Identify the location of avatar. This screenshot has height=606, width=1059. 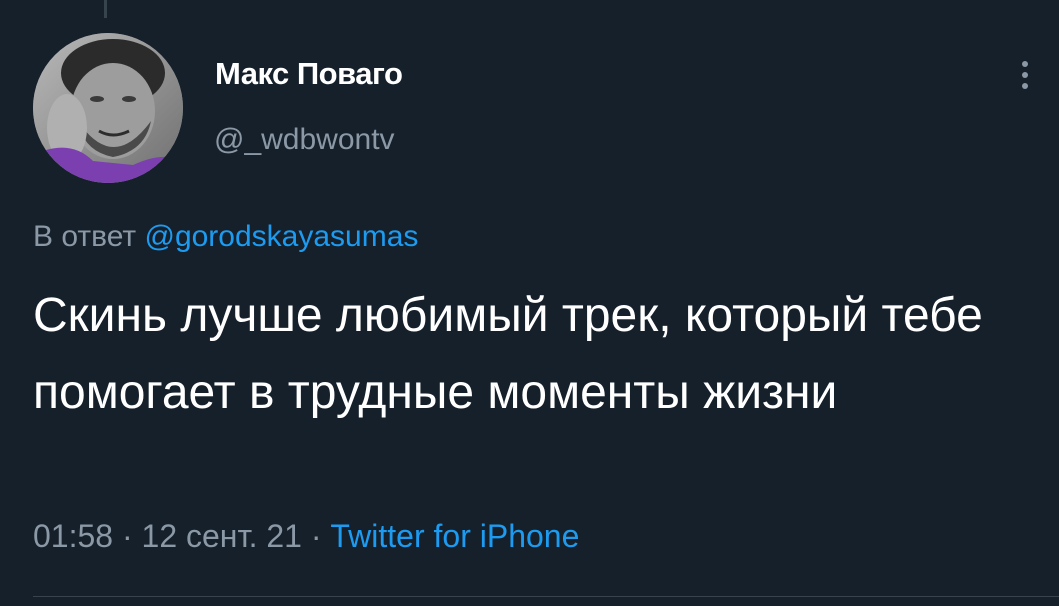
(108, 108).